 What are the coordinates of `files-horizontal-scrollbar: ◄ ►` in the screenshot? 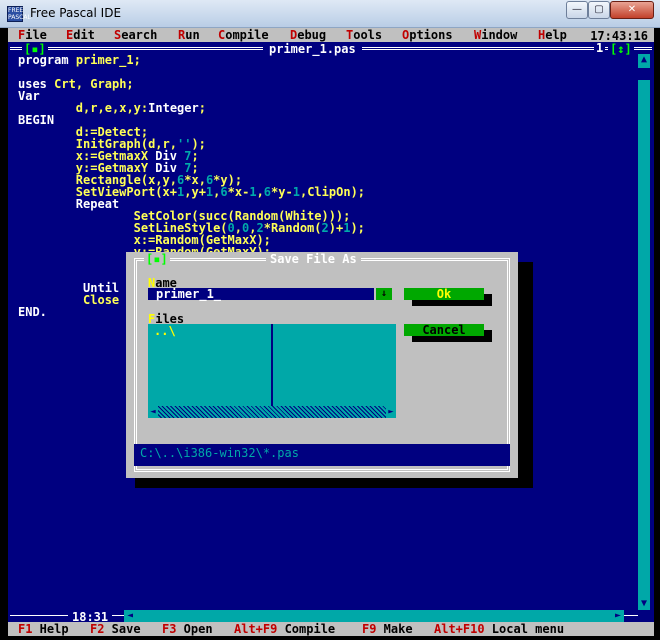 It's located at (272, 412).